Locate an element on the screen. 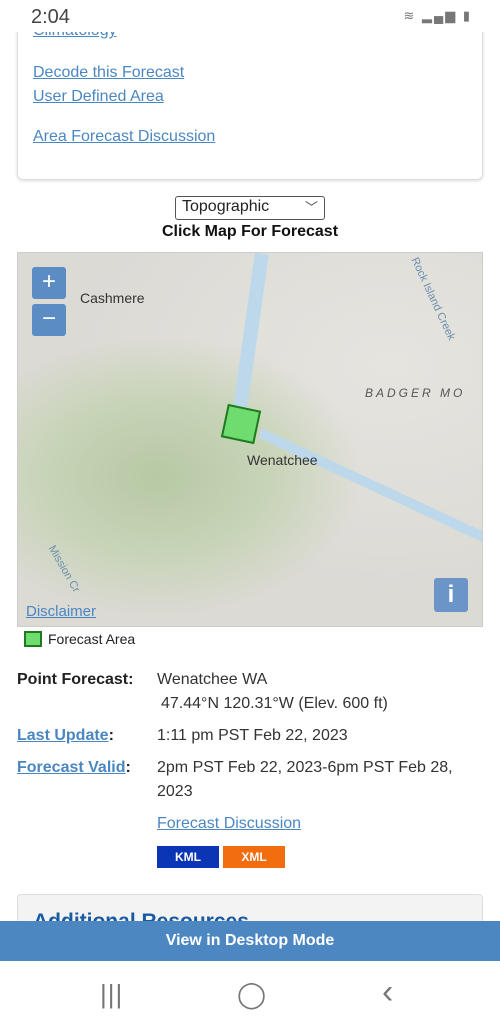 Image resolution: width=500 pixels, height=1028 pixels. forecast-discussion-link: Forecast Discussion is located at coordinates (229, 824).